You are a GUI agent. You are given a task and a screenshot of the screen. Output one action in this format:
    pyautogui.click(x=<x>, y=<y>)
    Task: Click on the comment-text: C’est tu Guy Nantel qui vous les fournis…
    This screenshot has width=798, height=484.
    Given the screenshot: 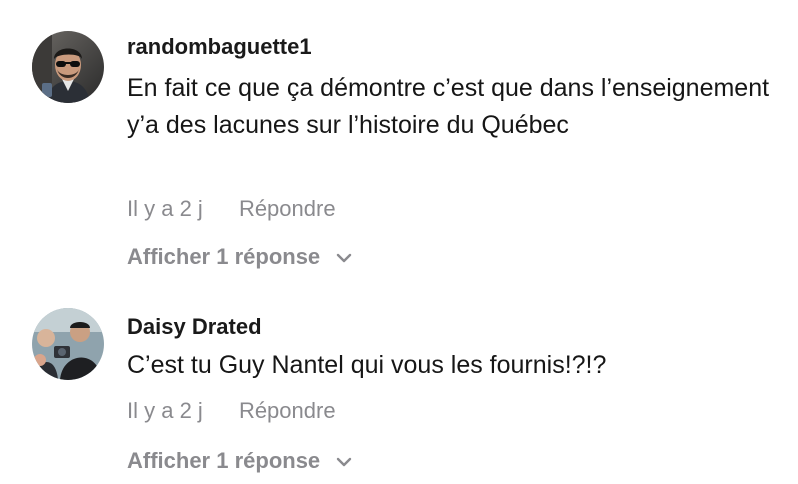 What is the action you would take?
    pyautogui.click(x=367, y=365)
    